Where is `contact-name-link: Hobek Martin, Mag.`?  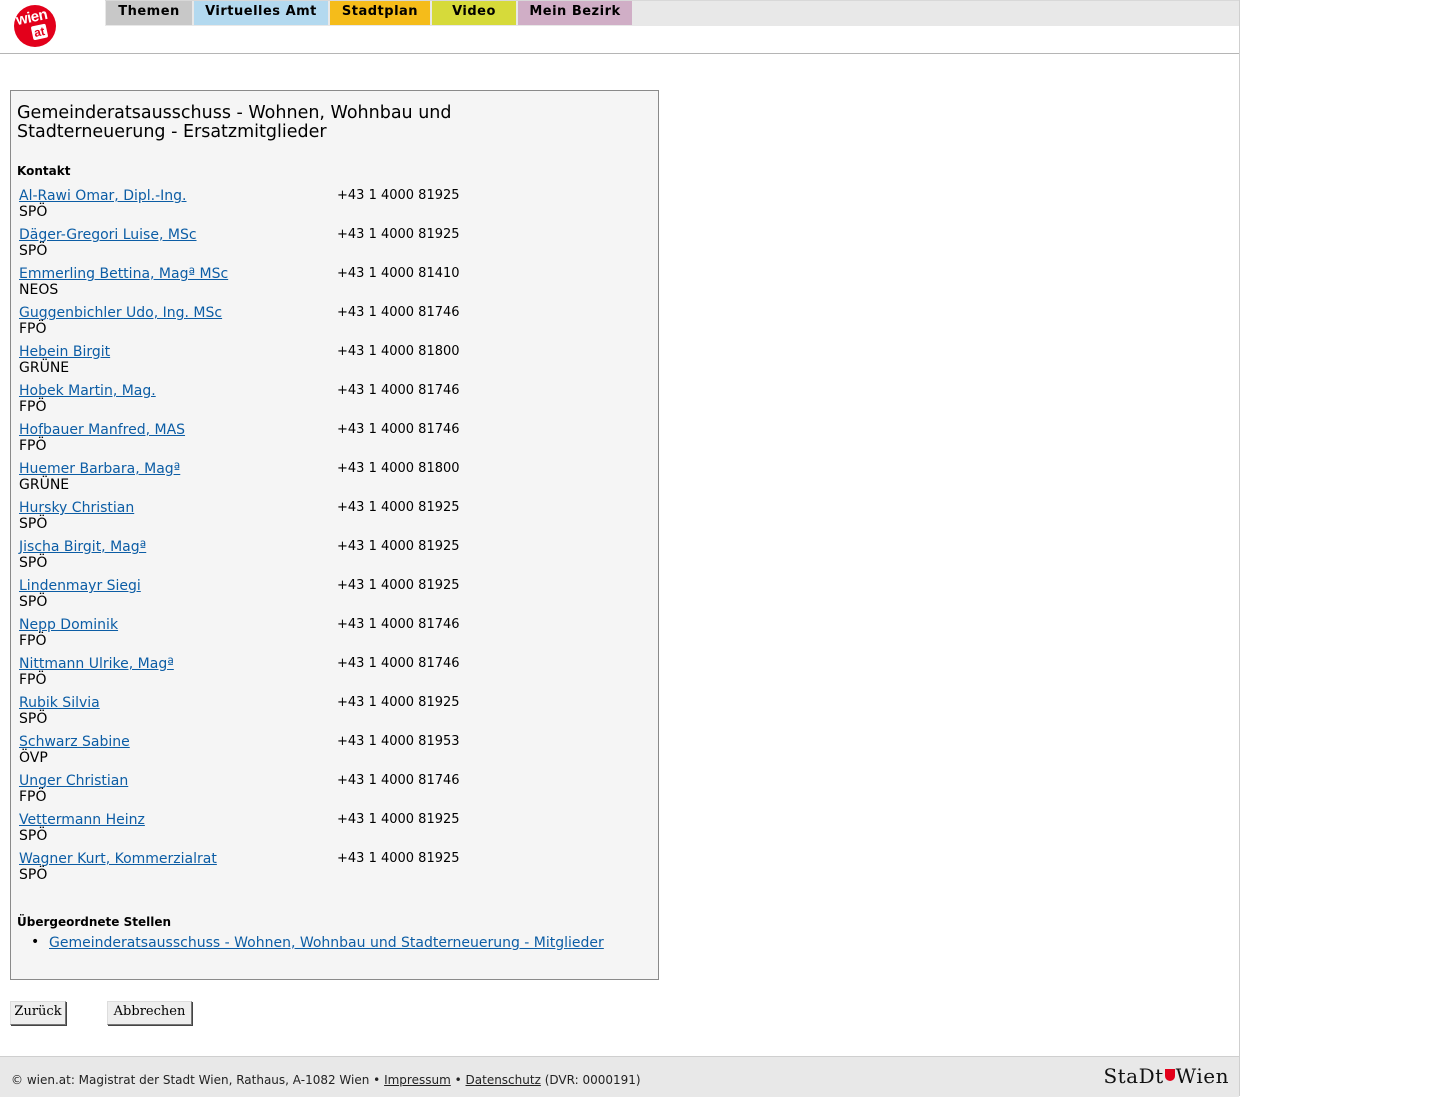 contact-name-link: Hobek Martin, Mag. is located at coordinates (87, 391).